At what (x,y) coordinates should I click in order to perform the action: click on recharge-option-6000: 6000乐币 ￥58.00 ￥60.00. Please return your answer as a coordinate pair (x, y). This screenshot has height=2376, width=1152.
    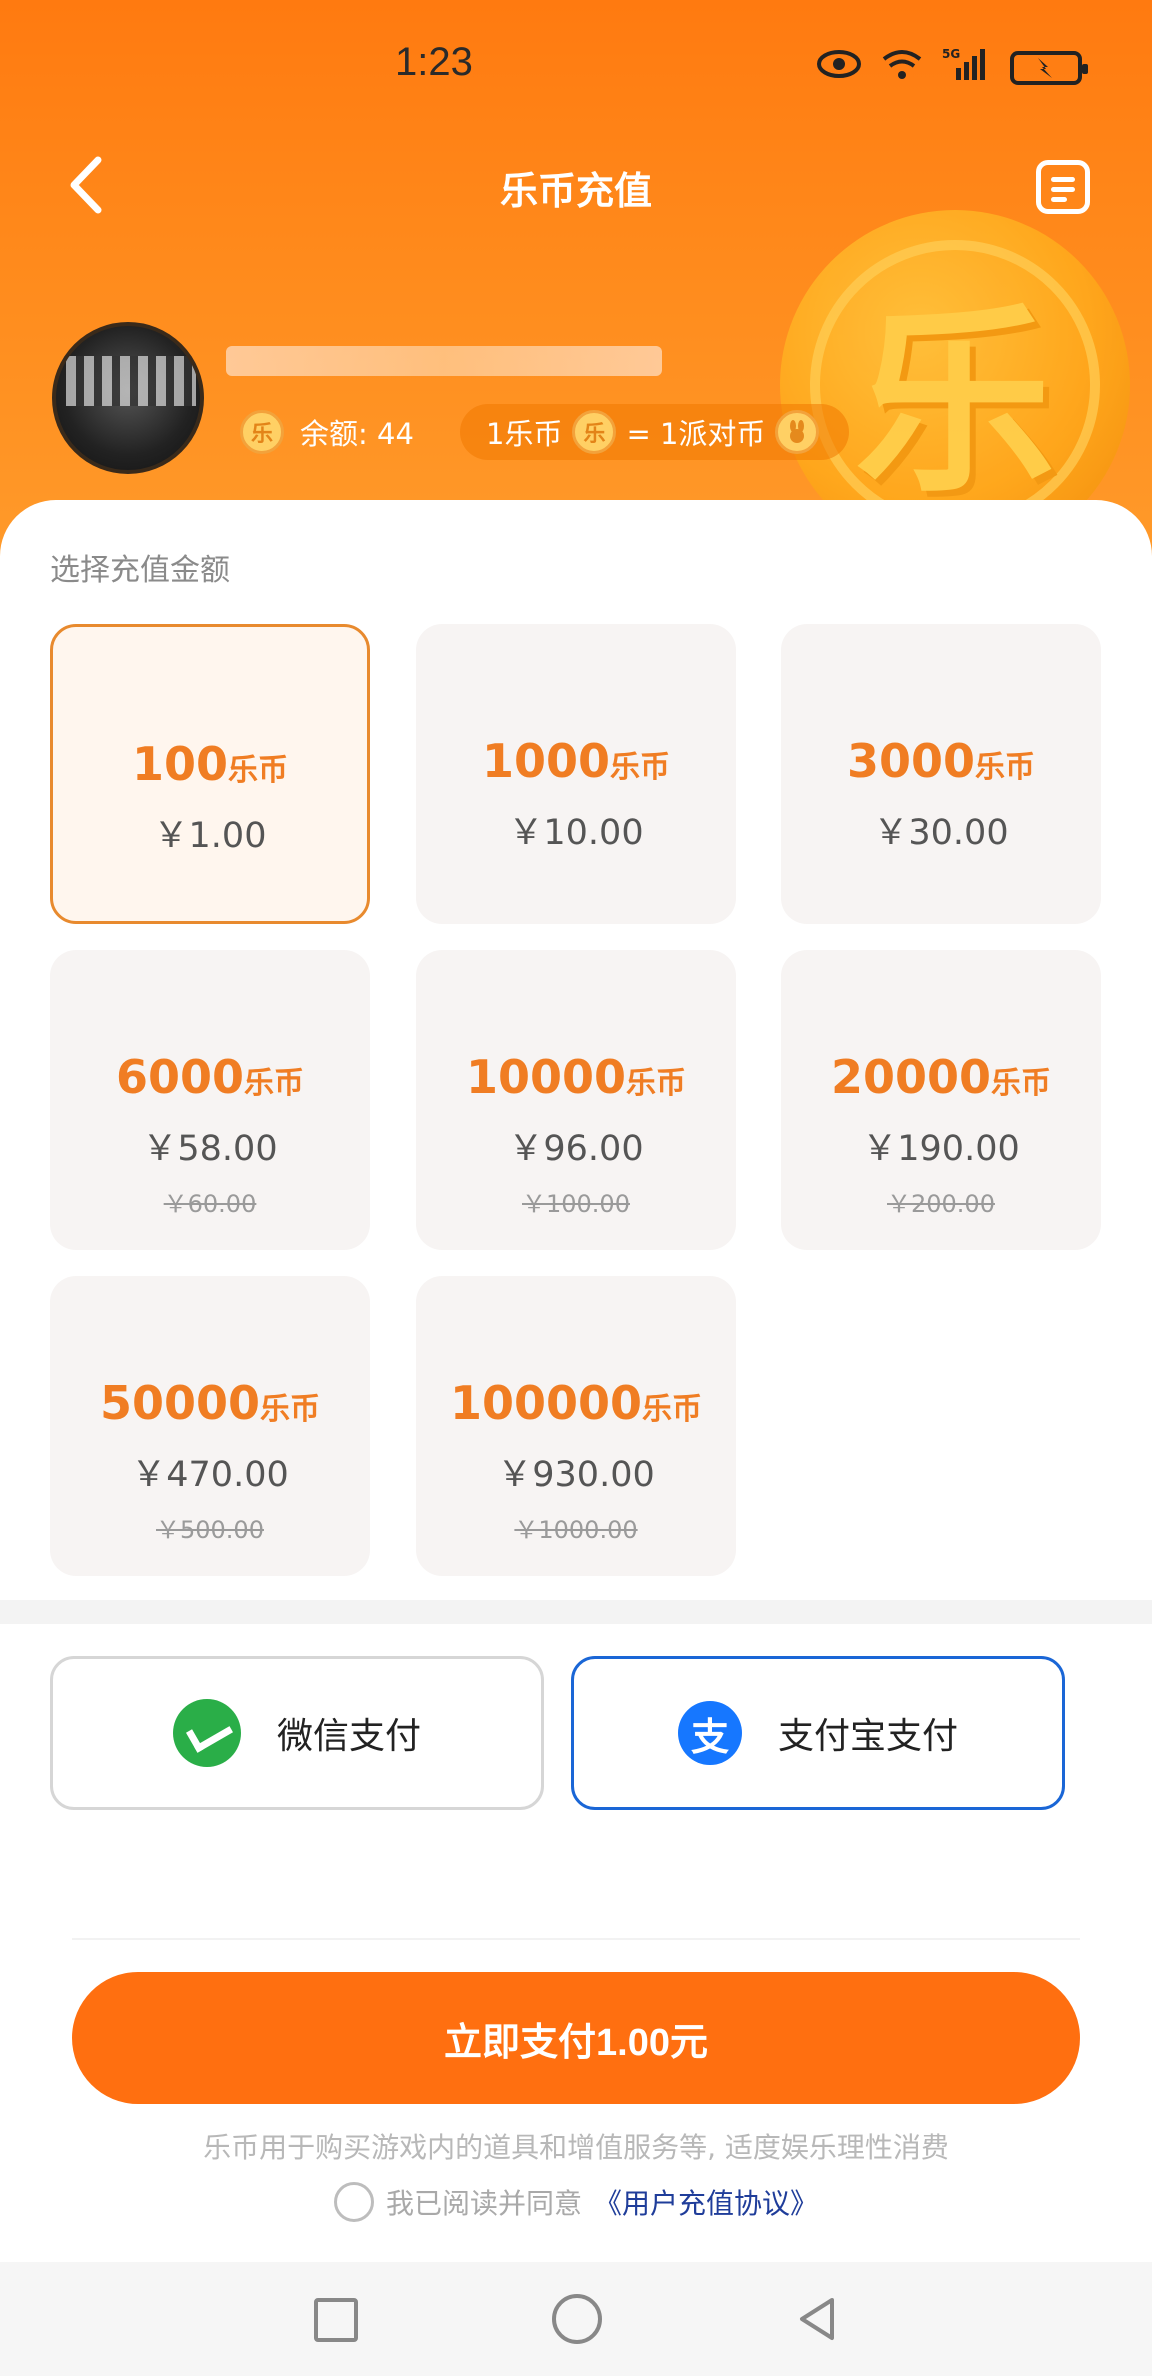
    Looking at the image, I should click on (210, 1100).